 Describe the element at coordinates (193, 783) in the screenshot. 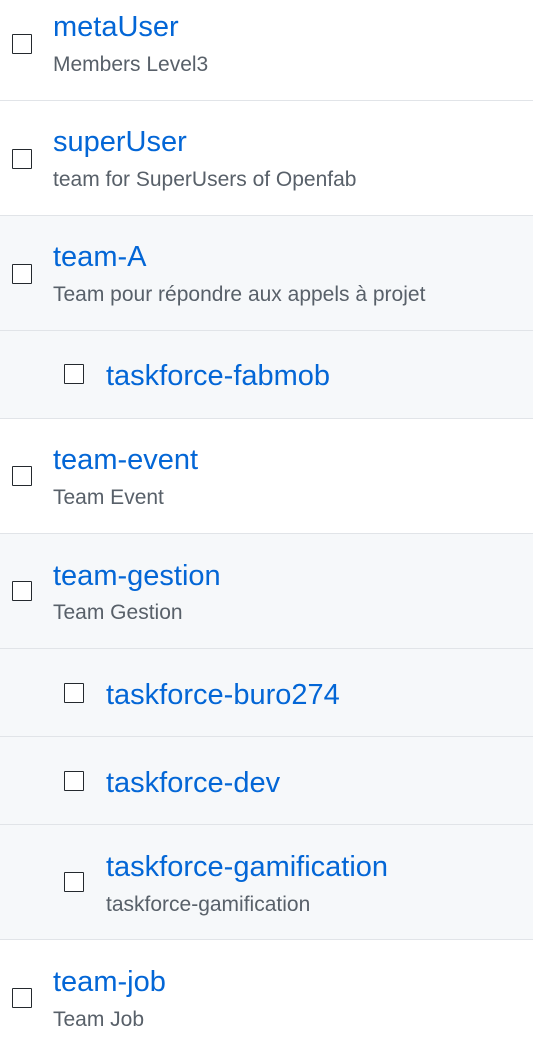

I see `team-link: taskforce-dev` at that location.